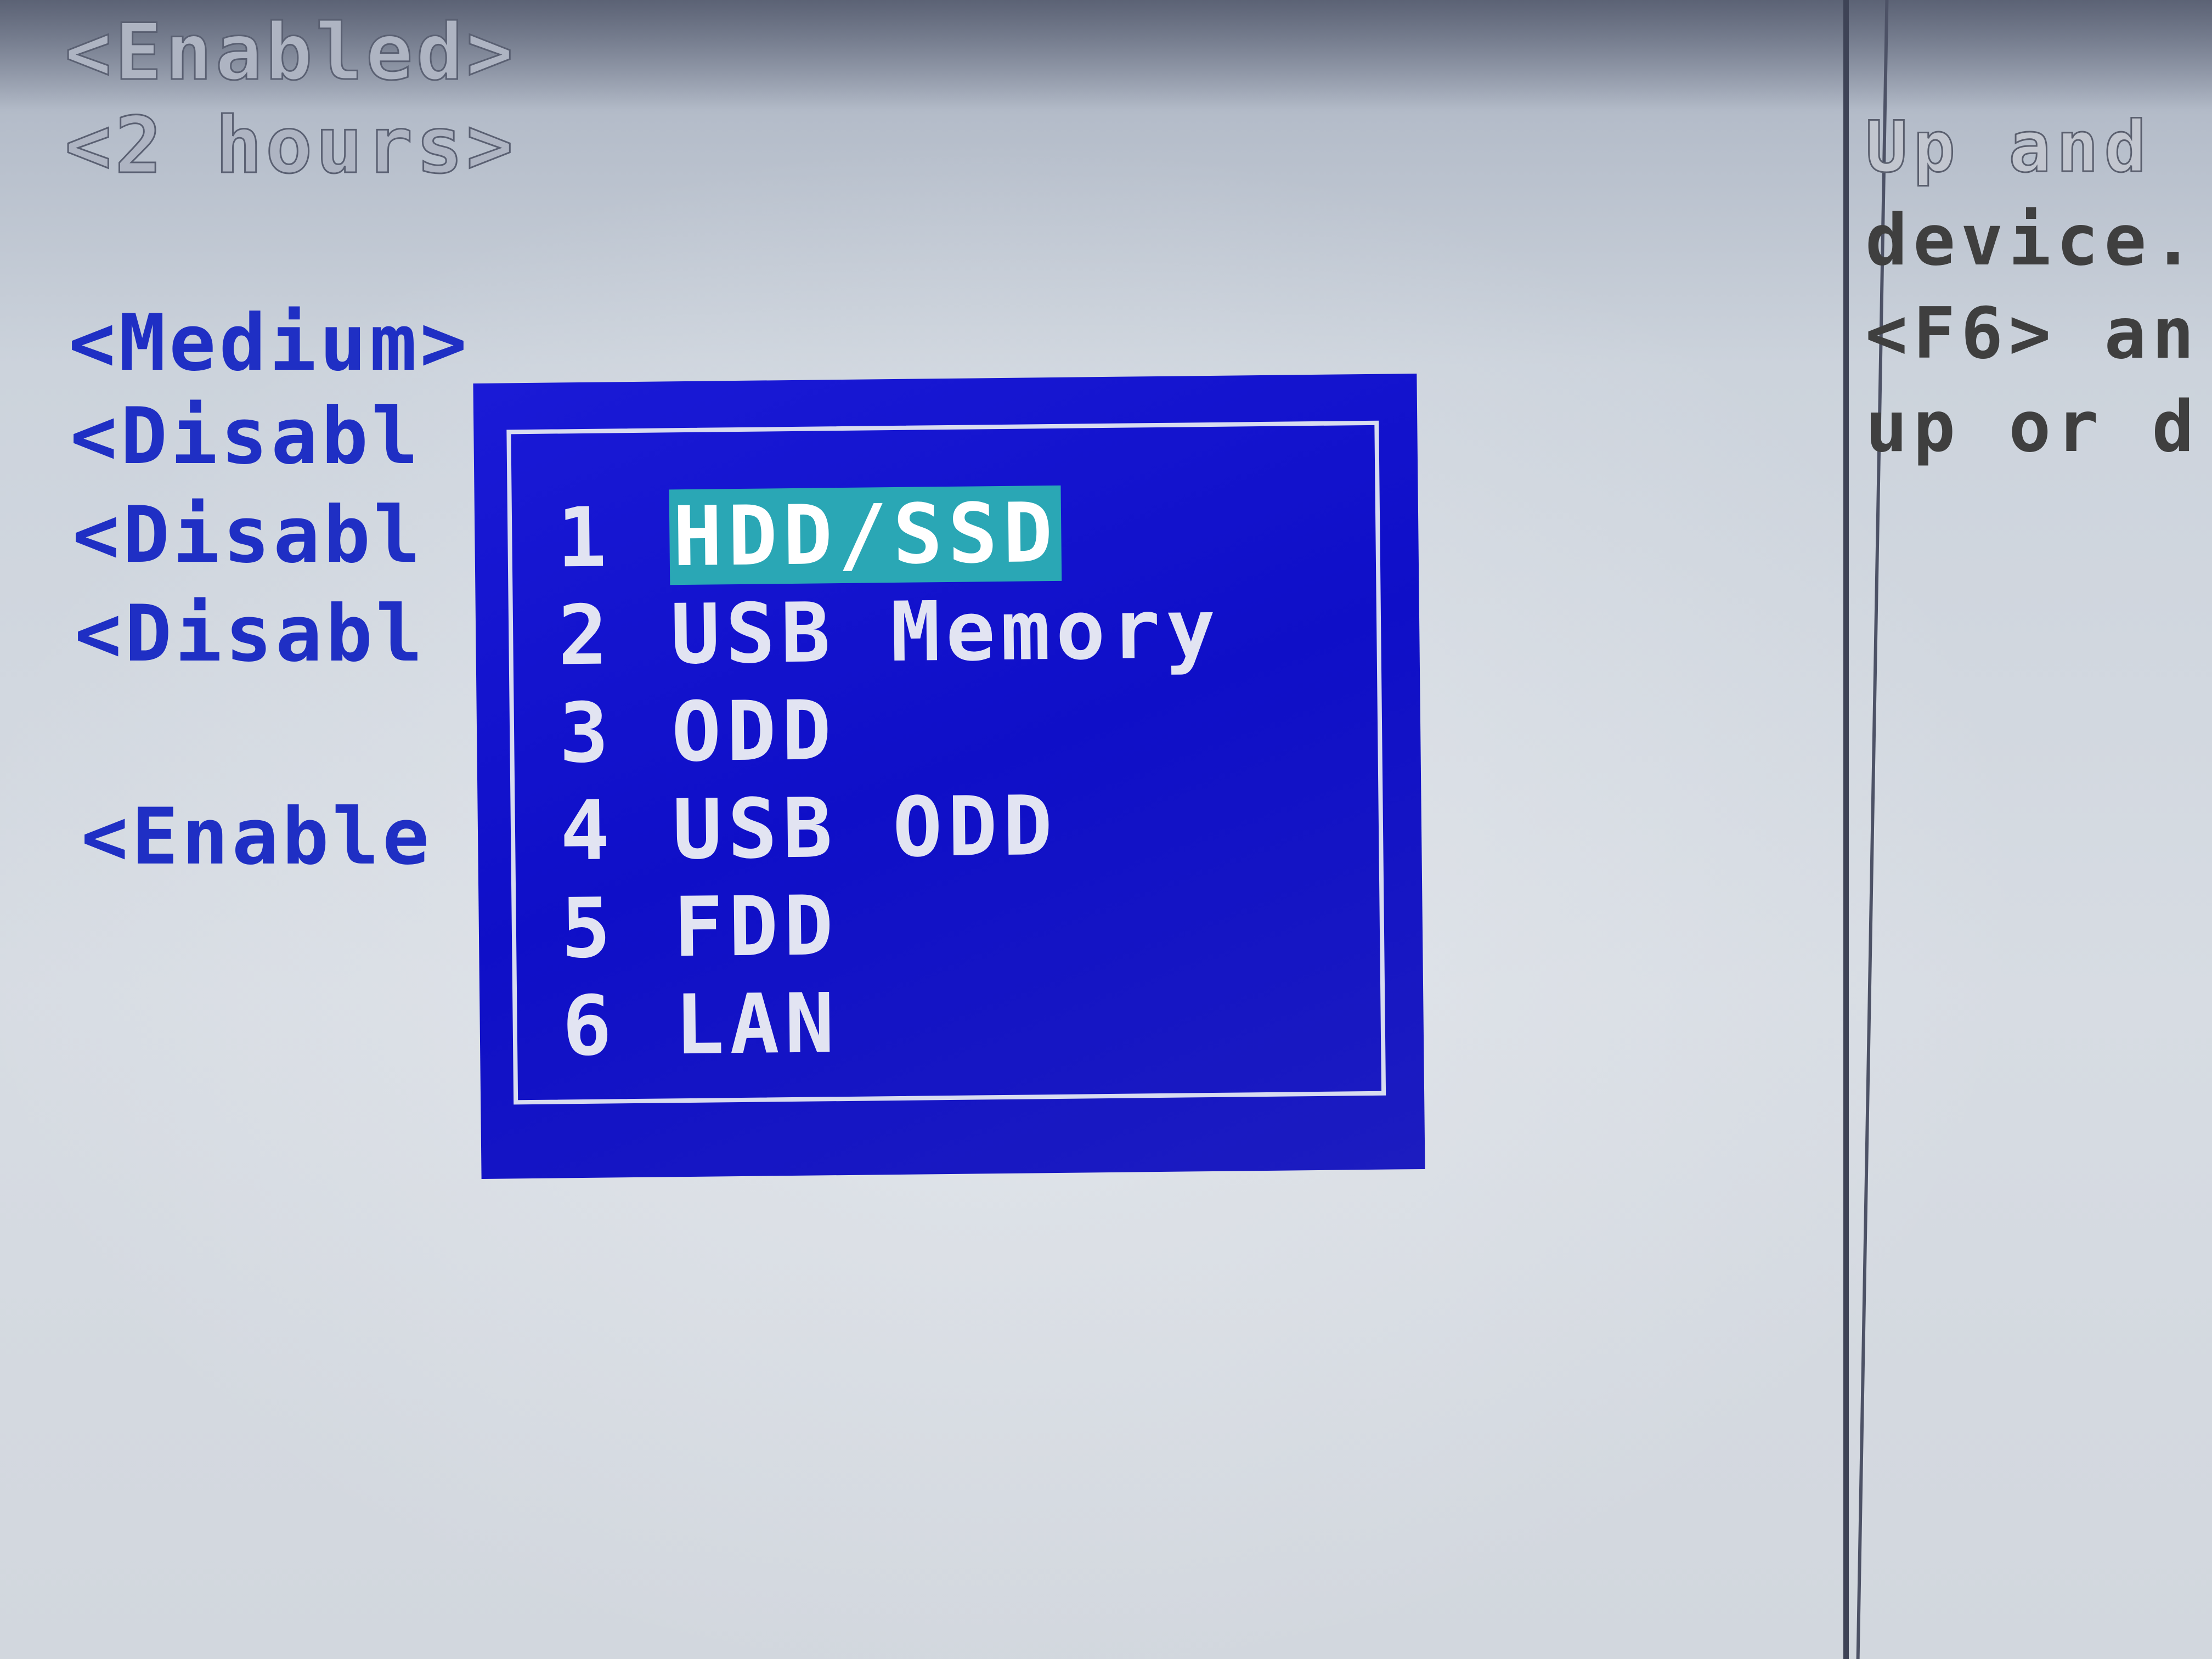 This screenshot has width=2212, height=1659. I want to click on boot-item-label: LAN, so click(757, 1025).